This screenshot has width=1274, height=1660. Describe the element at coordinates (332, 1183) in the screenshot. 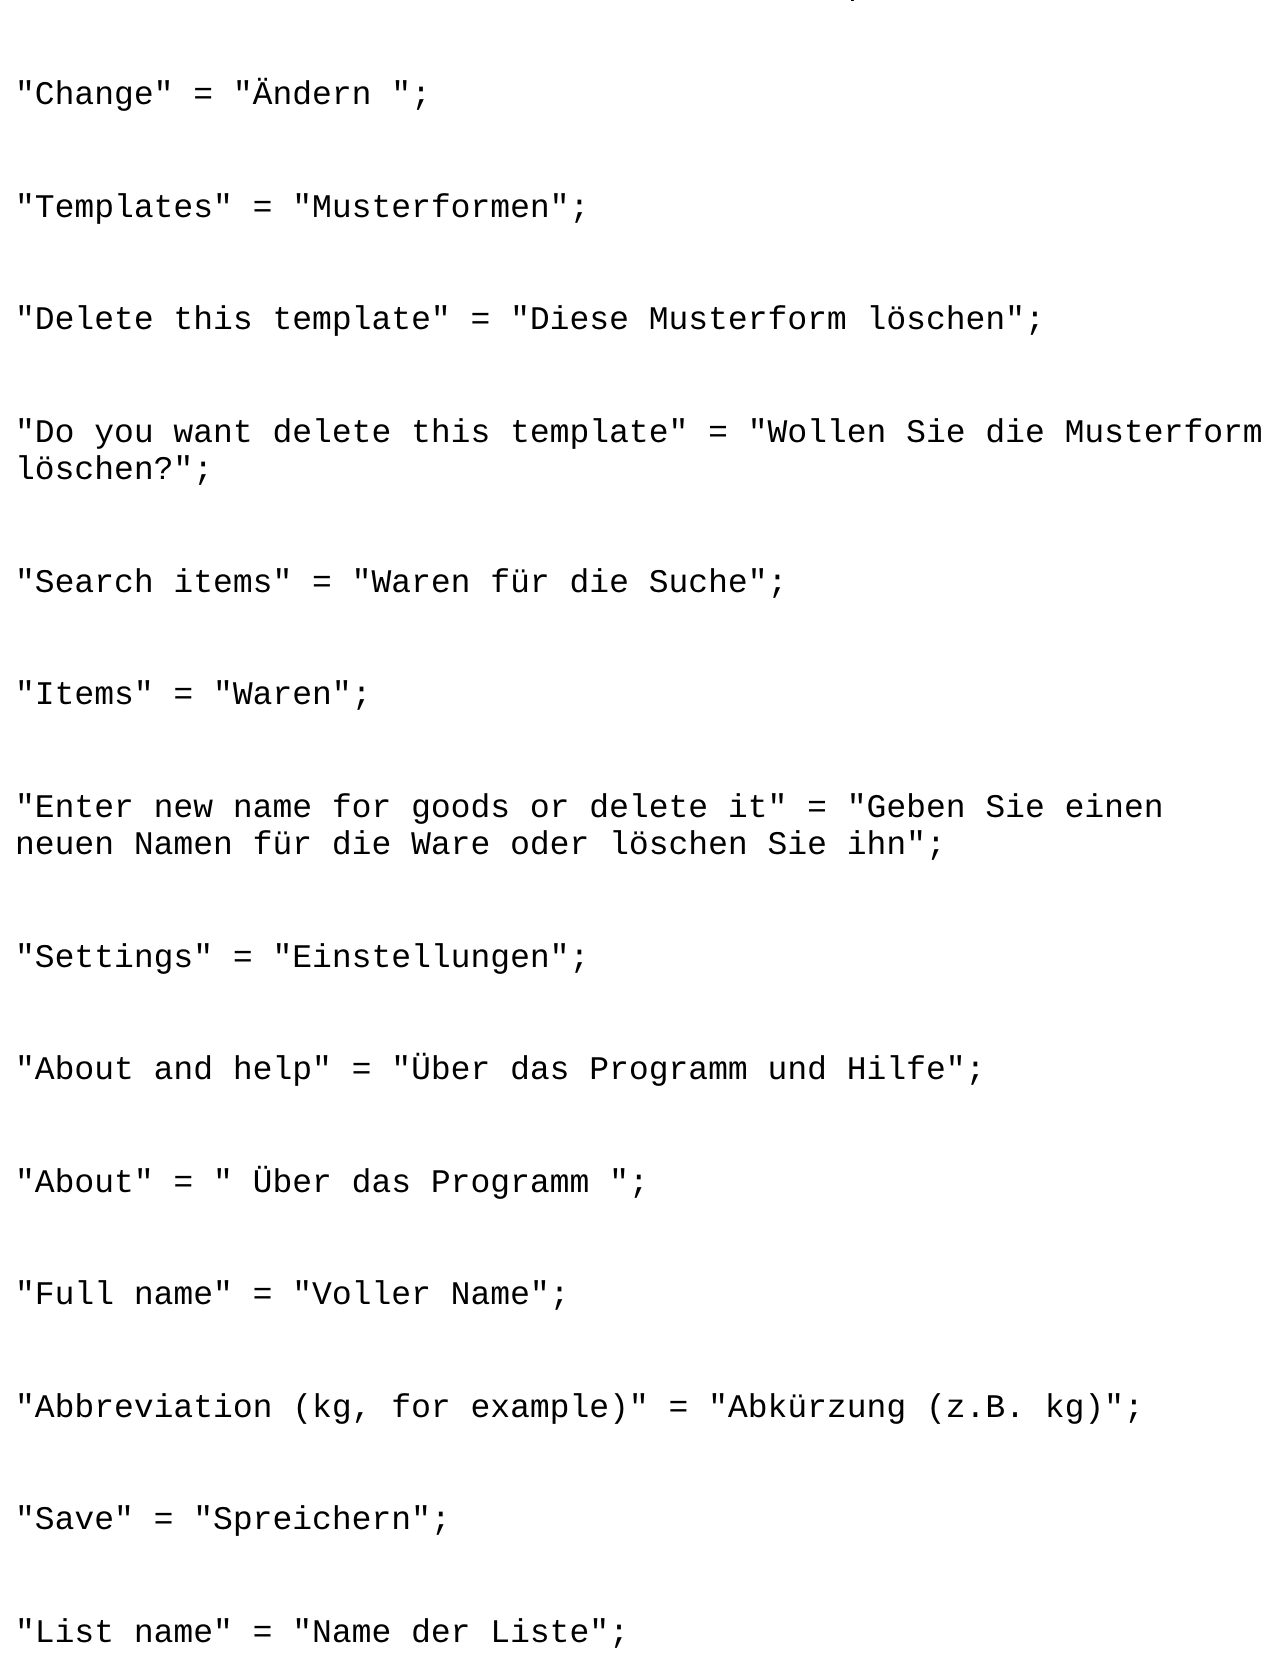

I see `strings-line: "About" = " Über das Programm ";` at that location.